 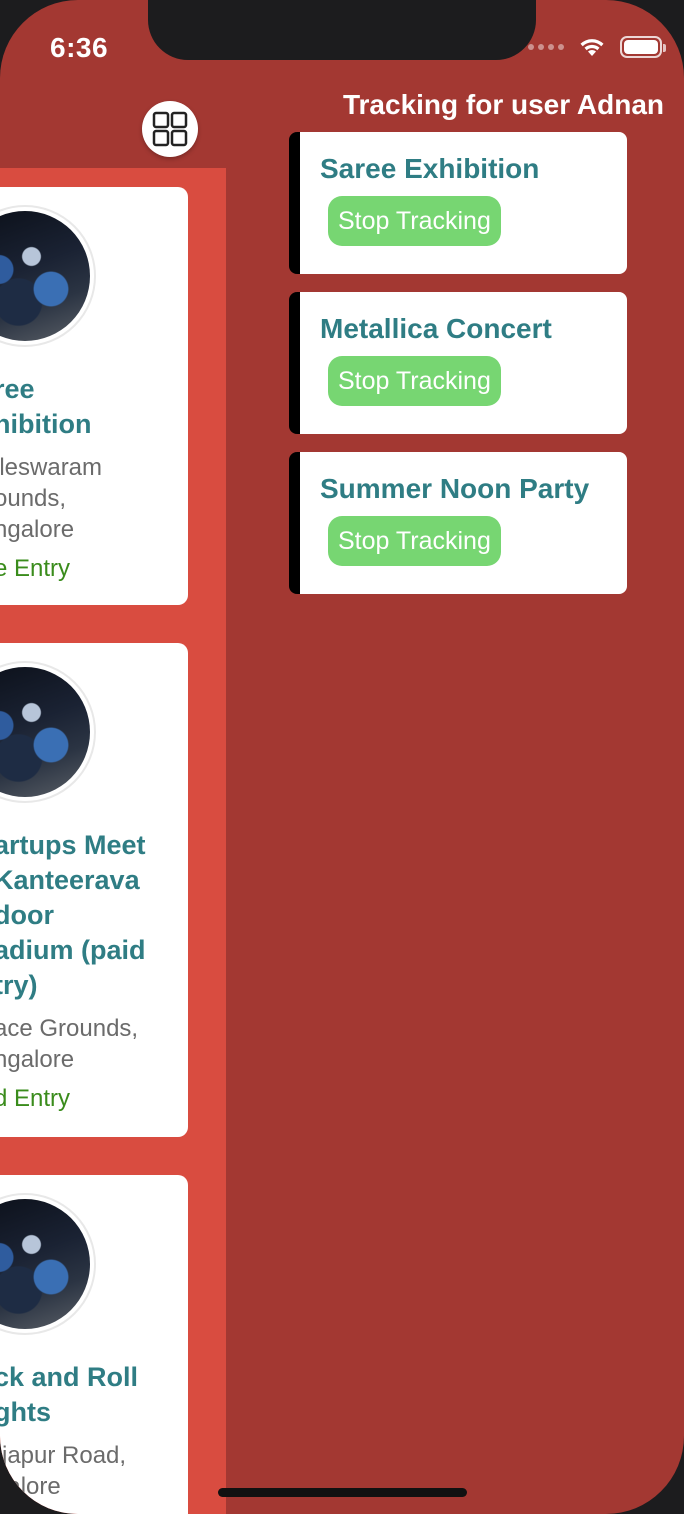 I want to click on event-title: ck and Roll ghts, so click(x=69, y=1394).